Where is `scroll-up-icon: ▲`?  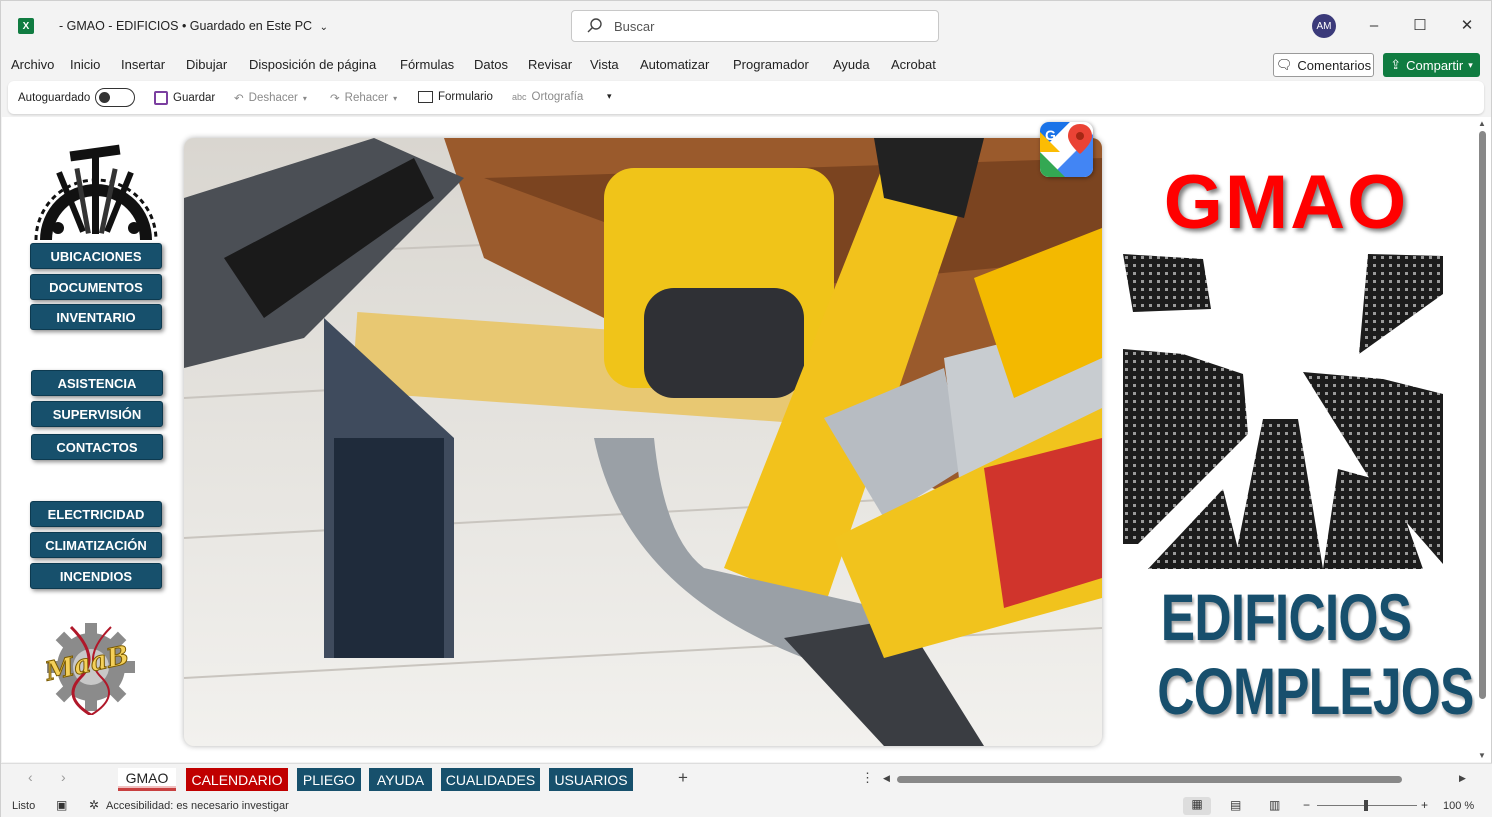
scroll-up-icon: ▲ is located at coordinates (1482, 123).